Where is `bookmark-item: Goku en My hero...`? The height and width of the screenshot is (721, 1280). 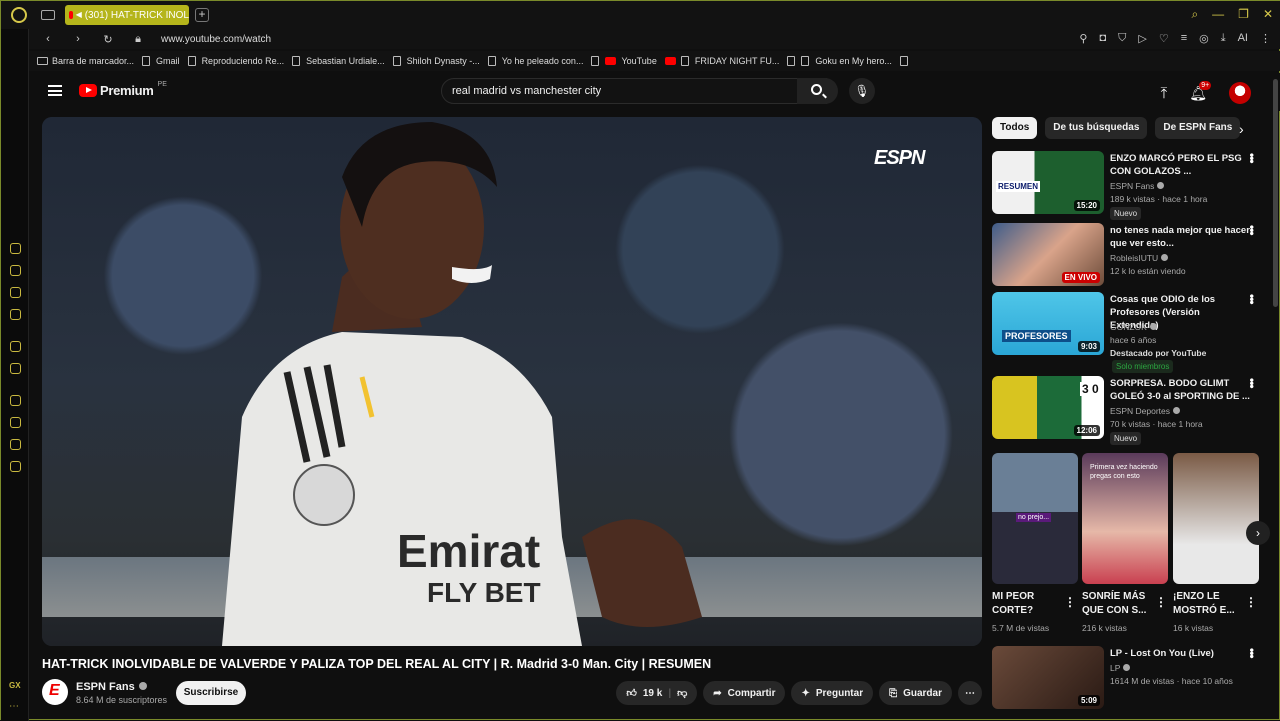
bookmark-item: Goku en My hero... is located at coordinates (839, 61).